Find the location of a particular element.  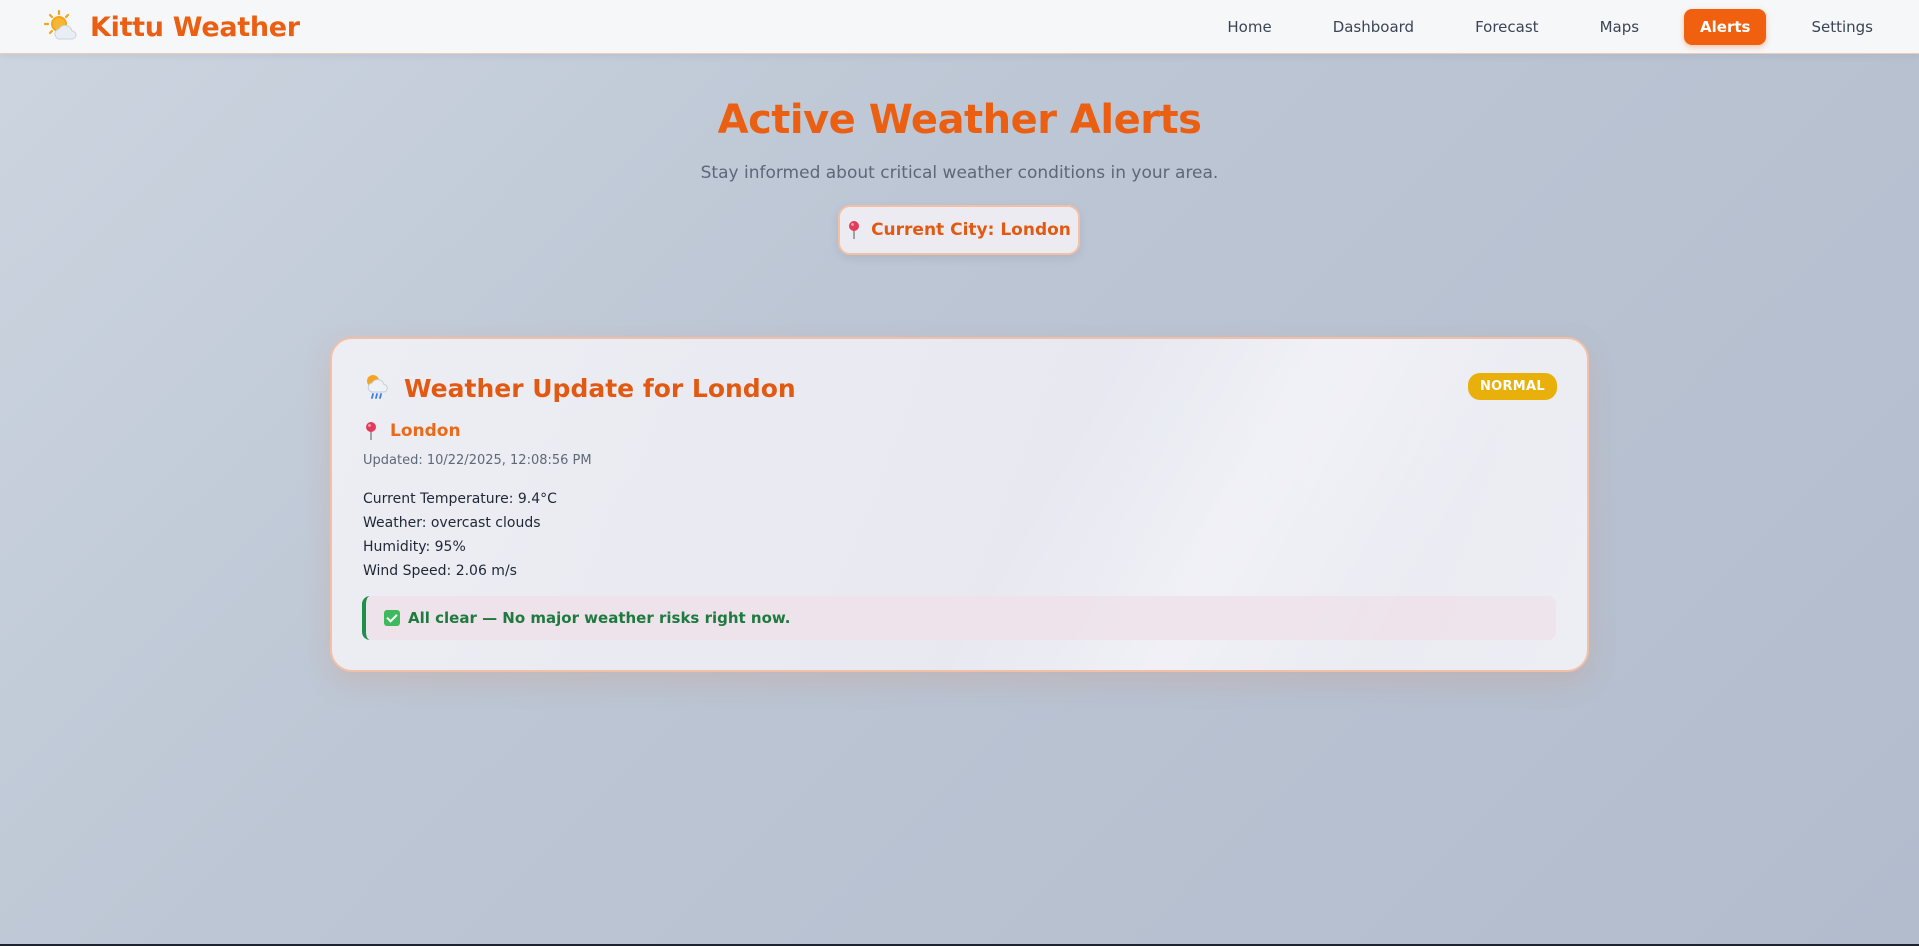

updated-timestamp: Updated: 10/22/2025, 12:08:56 PM is located at coordinates (477, 460).